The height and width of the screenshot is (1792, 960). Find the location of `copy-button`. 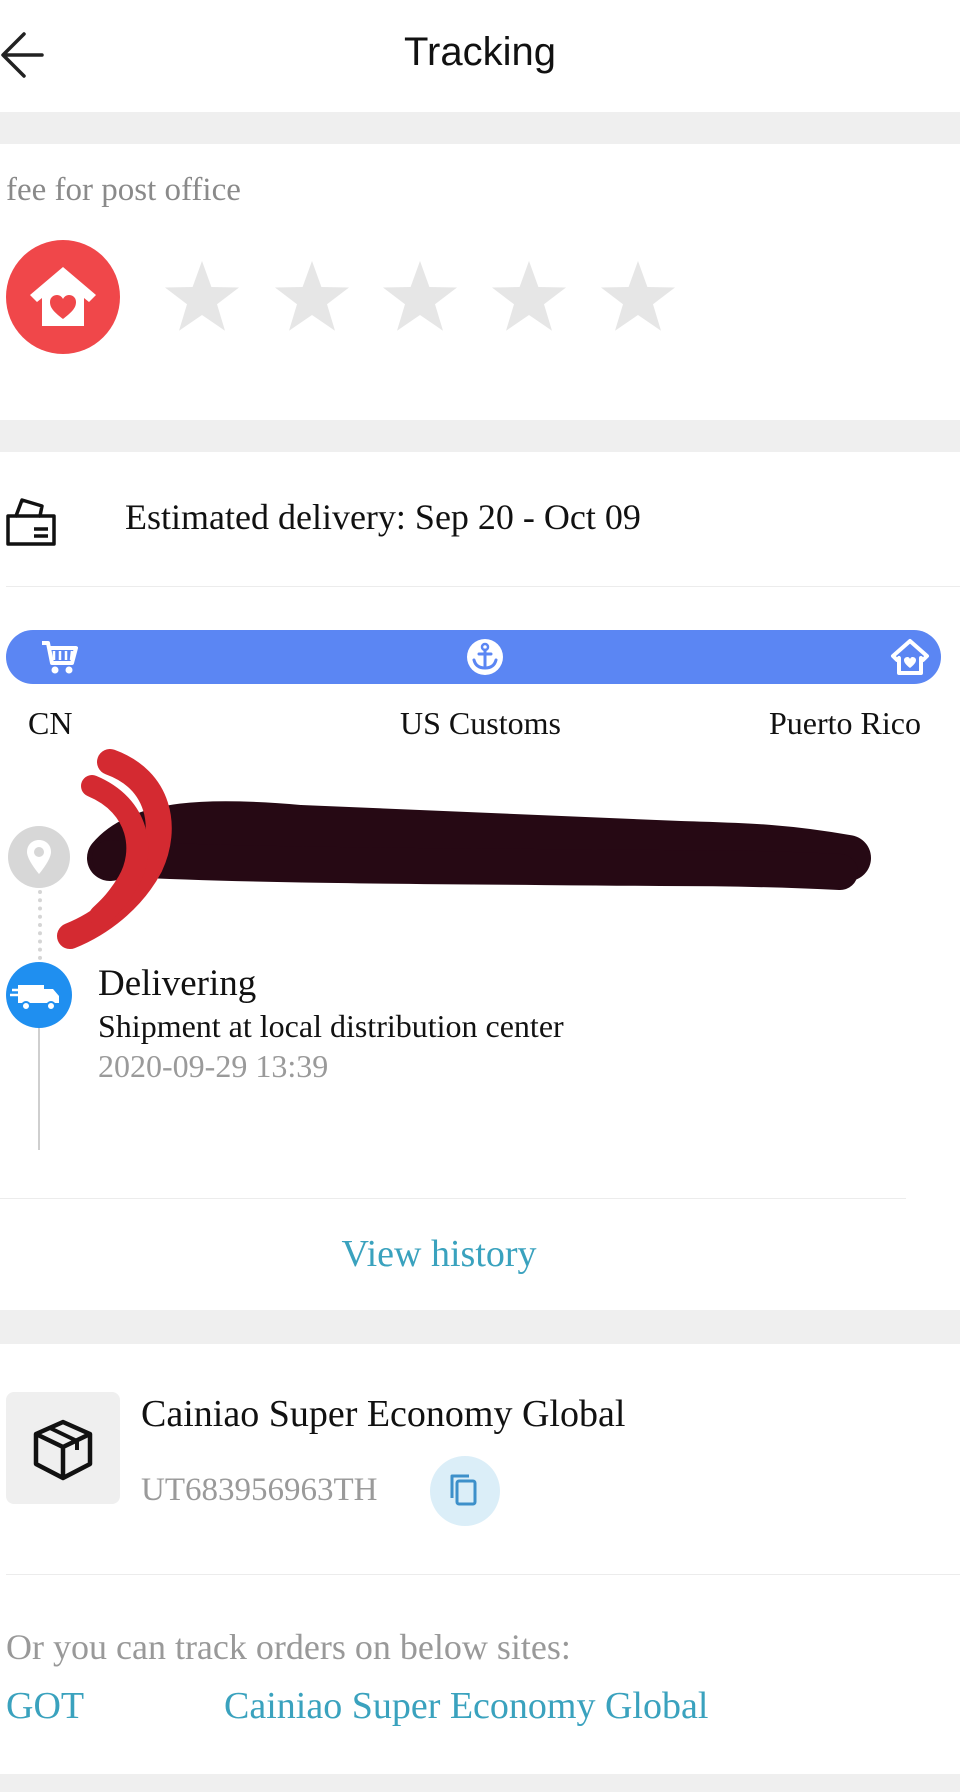

copy-button is located at coordinates (465, 1491).